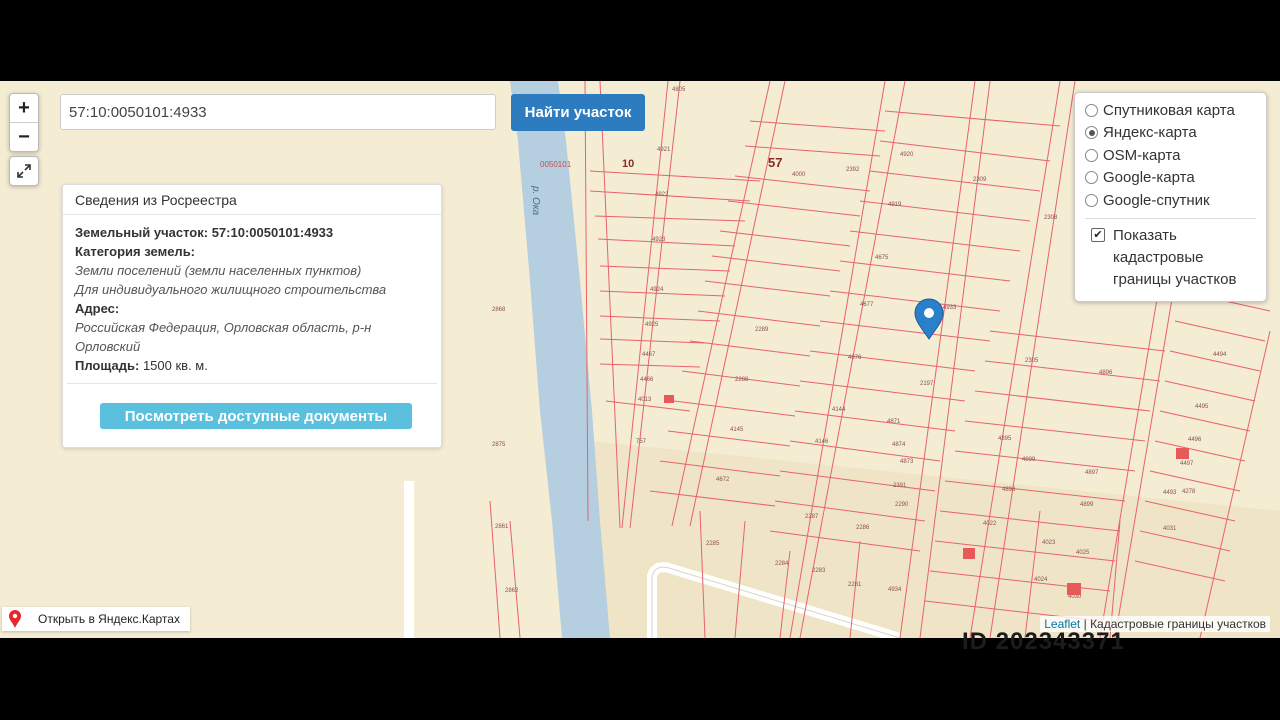 This screenshot has width=1280, height=720. I want to click on parcel-number-label: 2861, so click(502, 527).